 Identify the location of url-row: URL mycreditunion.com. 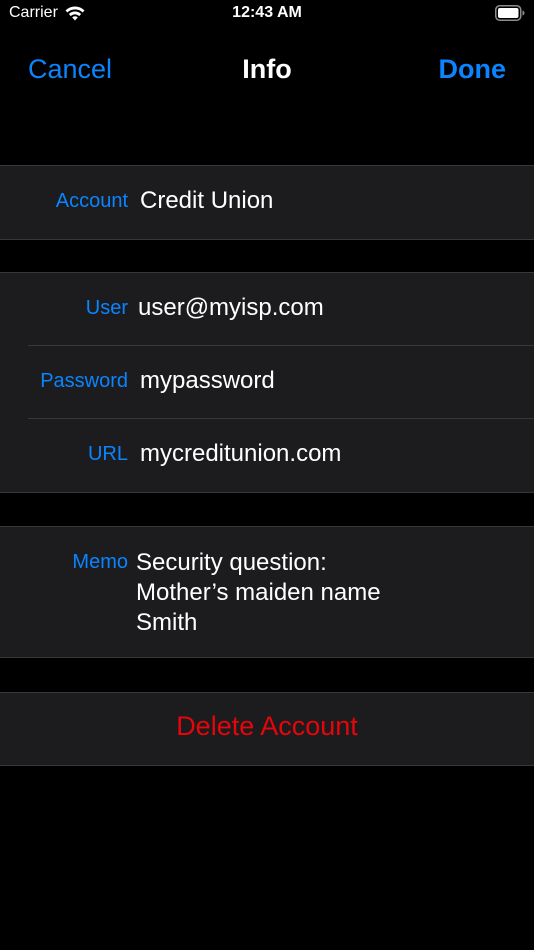
(267, 455).